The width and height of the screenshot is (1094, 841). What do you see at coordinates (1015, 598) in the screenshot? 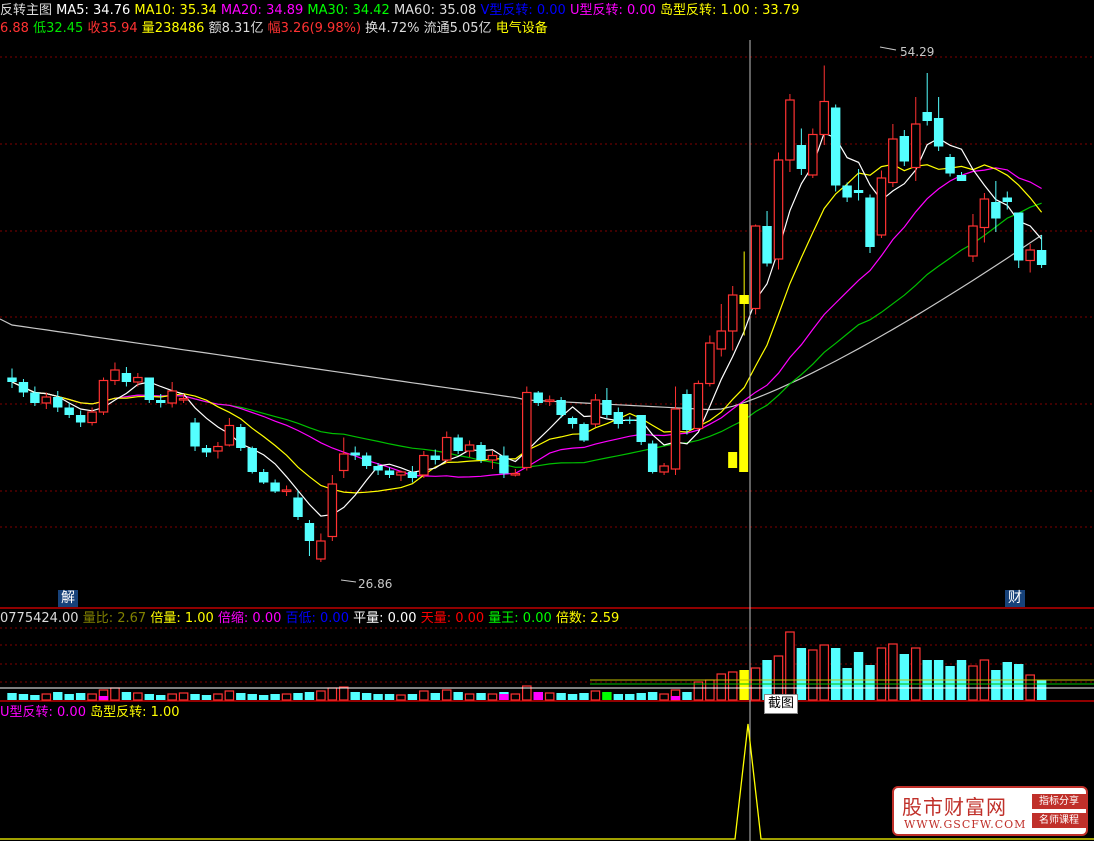
I see `finance-marker: 财` at bounding box center [1015, 598].